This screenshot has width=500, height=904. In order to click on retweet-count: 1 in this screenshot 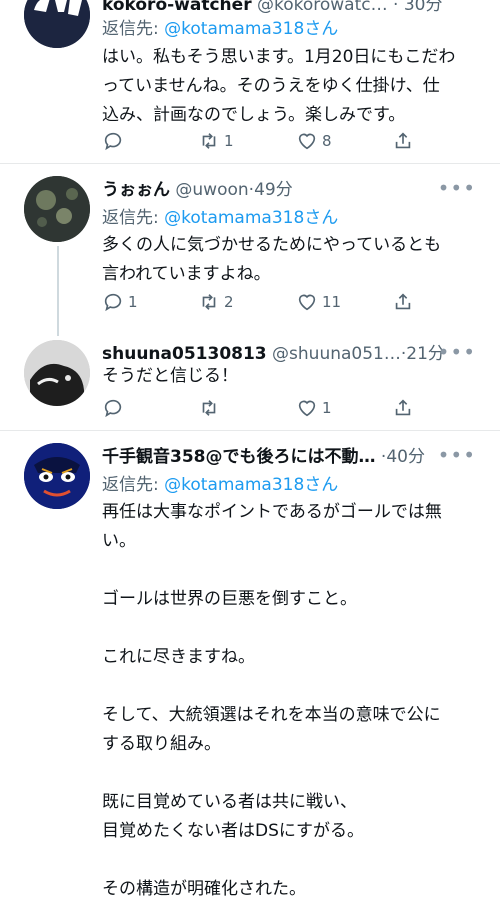, I will do `click(229, 141)`.